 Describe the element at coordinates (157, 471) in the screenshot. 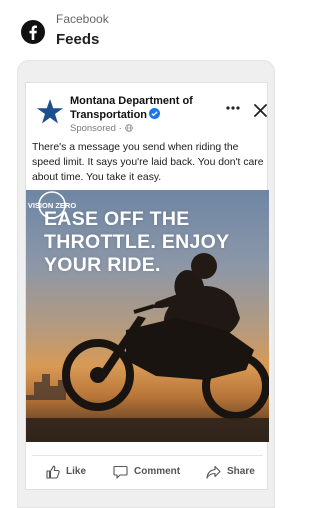

I see `comment-label: Comment` at that location.